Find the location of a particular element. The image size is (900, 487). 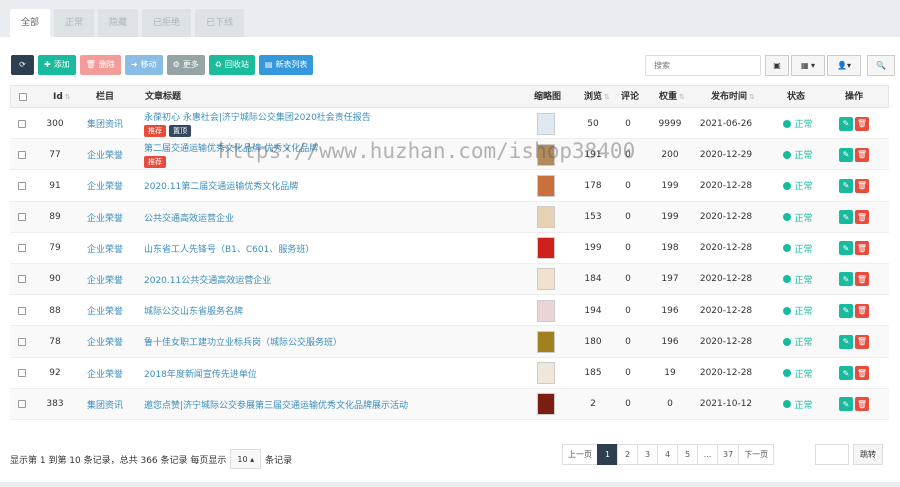

export-button: ▣ is located at coordinates (777, 65).